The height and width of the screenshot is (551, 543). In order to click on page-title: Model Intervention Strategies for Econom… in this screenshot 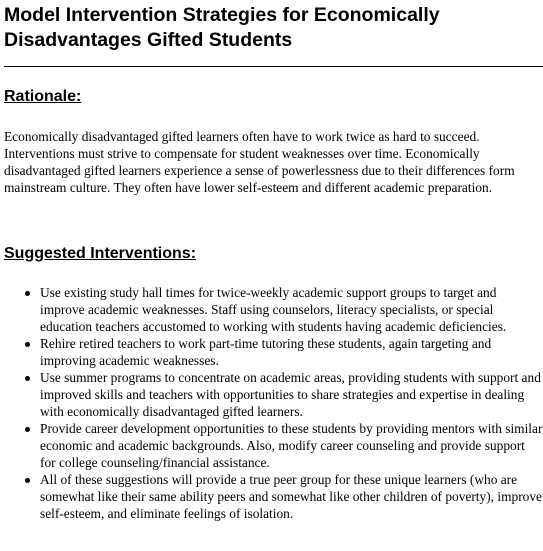, I will do `click(222, 27)`.